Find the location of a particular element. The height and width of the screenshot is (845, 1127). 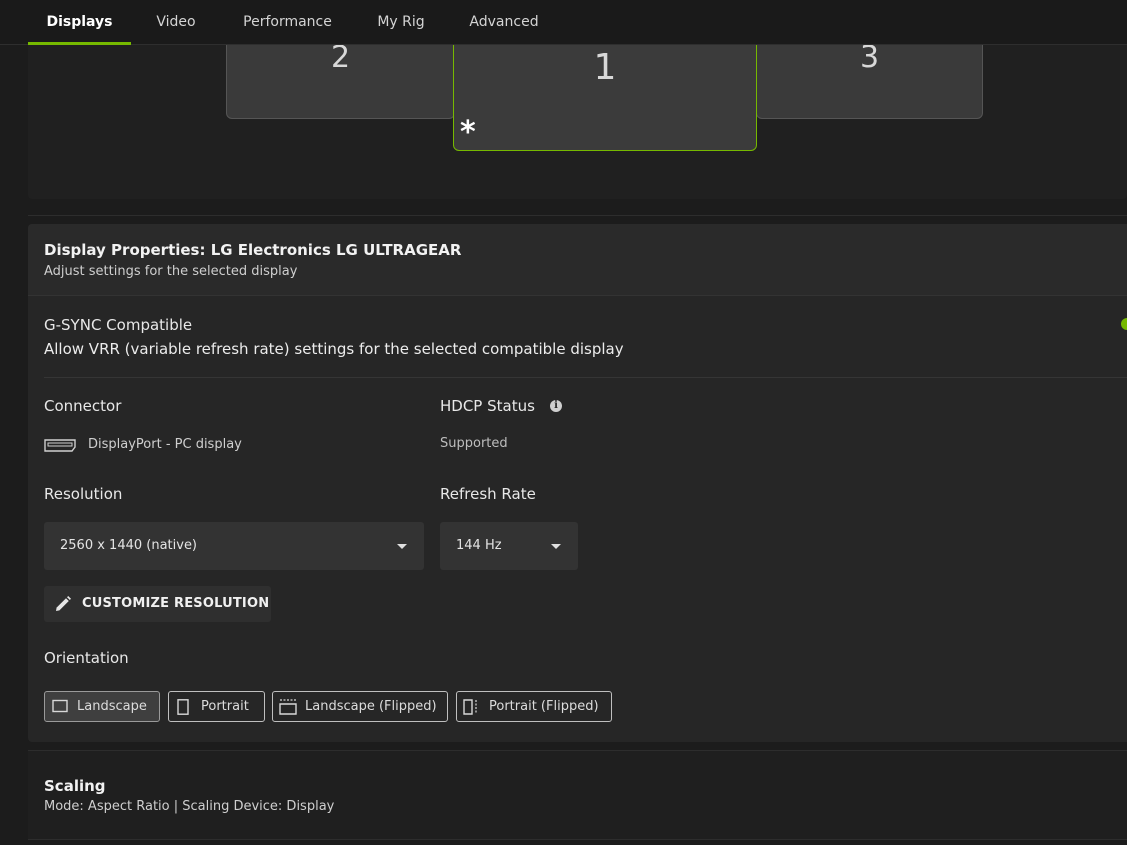

monitor-number: 2 is located at coordinates (340, 60).